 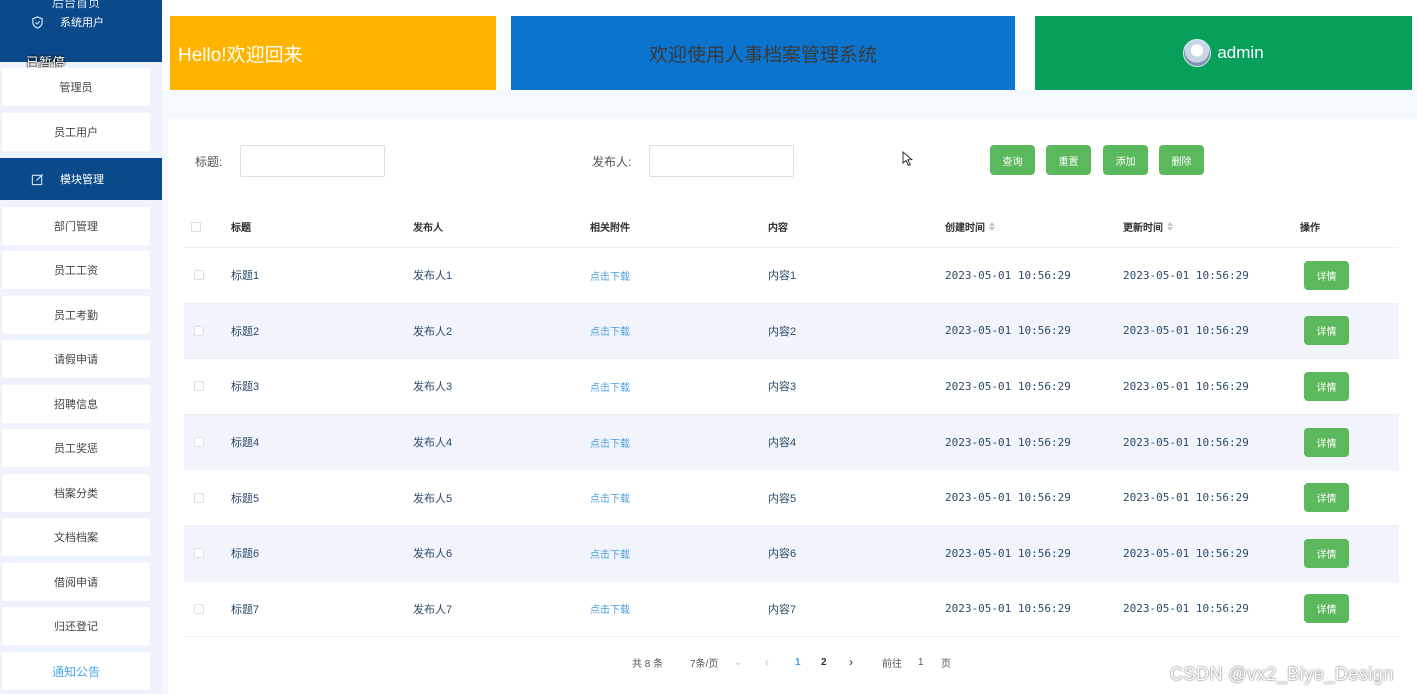 I want to click on row-content: 内容4, so click(x=782, y=443).